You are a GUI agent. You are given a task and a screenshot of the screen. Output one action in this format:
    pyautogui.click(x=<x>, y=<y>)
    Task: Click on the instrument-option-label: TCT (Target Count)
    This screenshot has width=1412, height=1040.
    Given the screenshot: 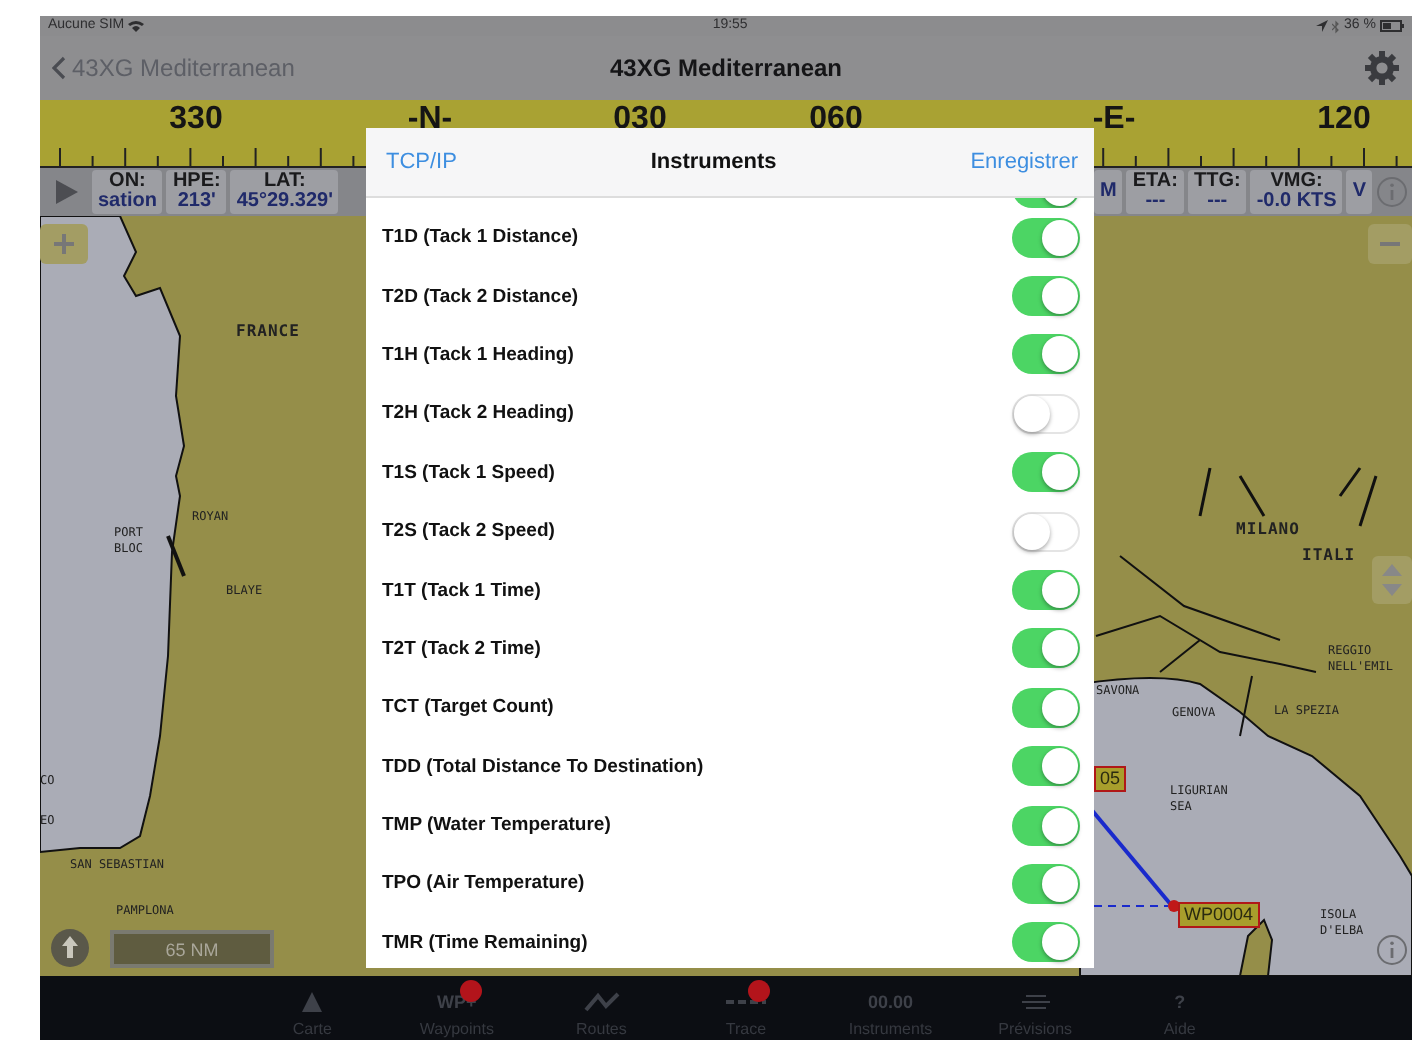 What is the action you would take?
    pyautogui.click(x=468, y=707)
    